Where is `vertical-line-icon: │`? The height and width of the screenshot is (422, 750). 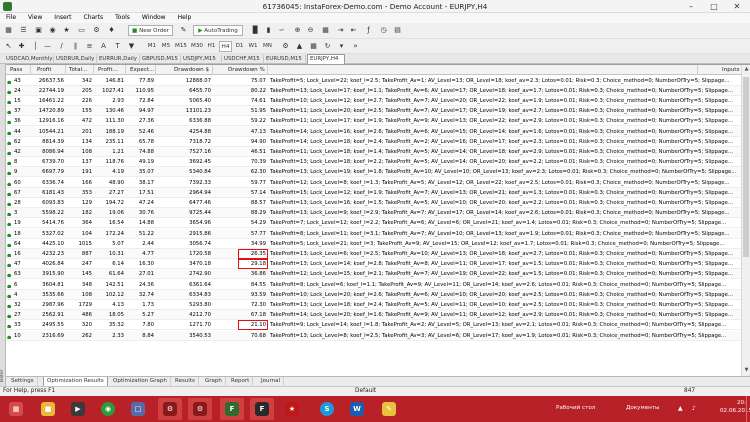
vertical-line-icon: │ is located at coordinates (35, 46).